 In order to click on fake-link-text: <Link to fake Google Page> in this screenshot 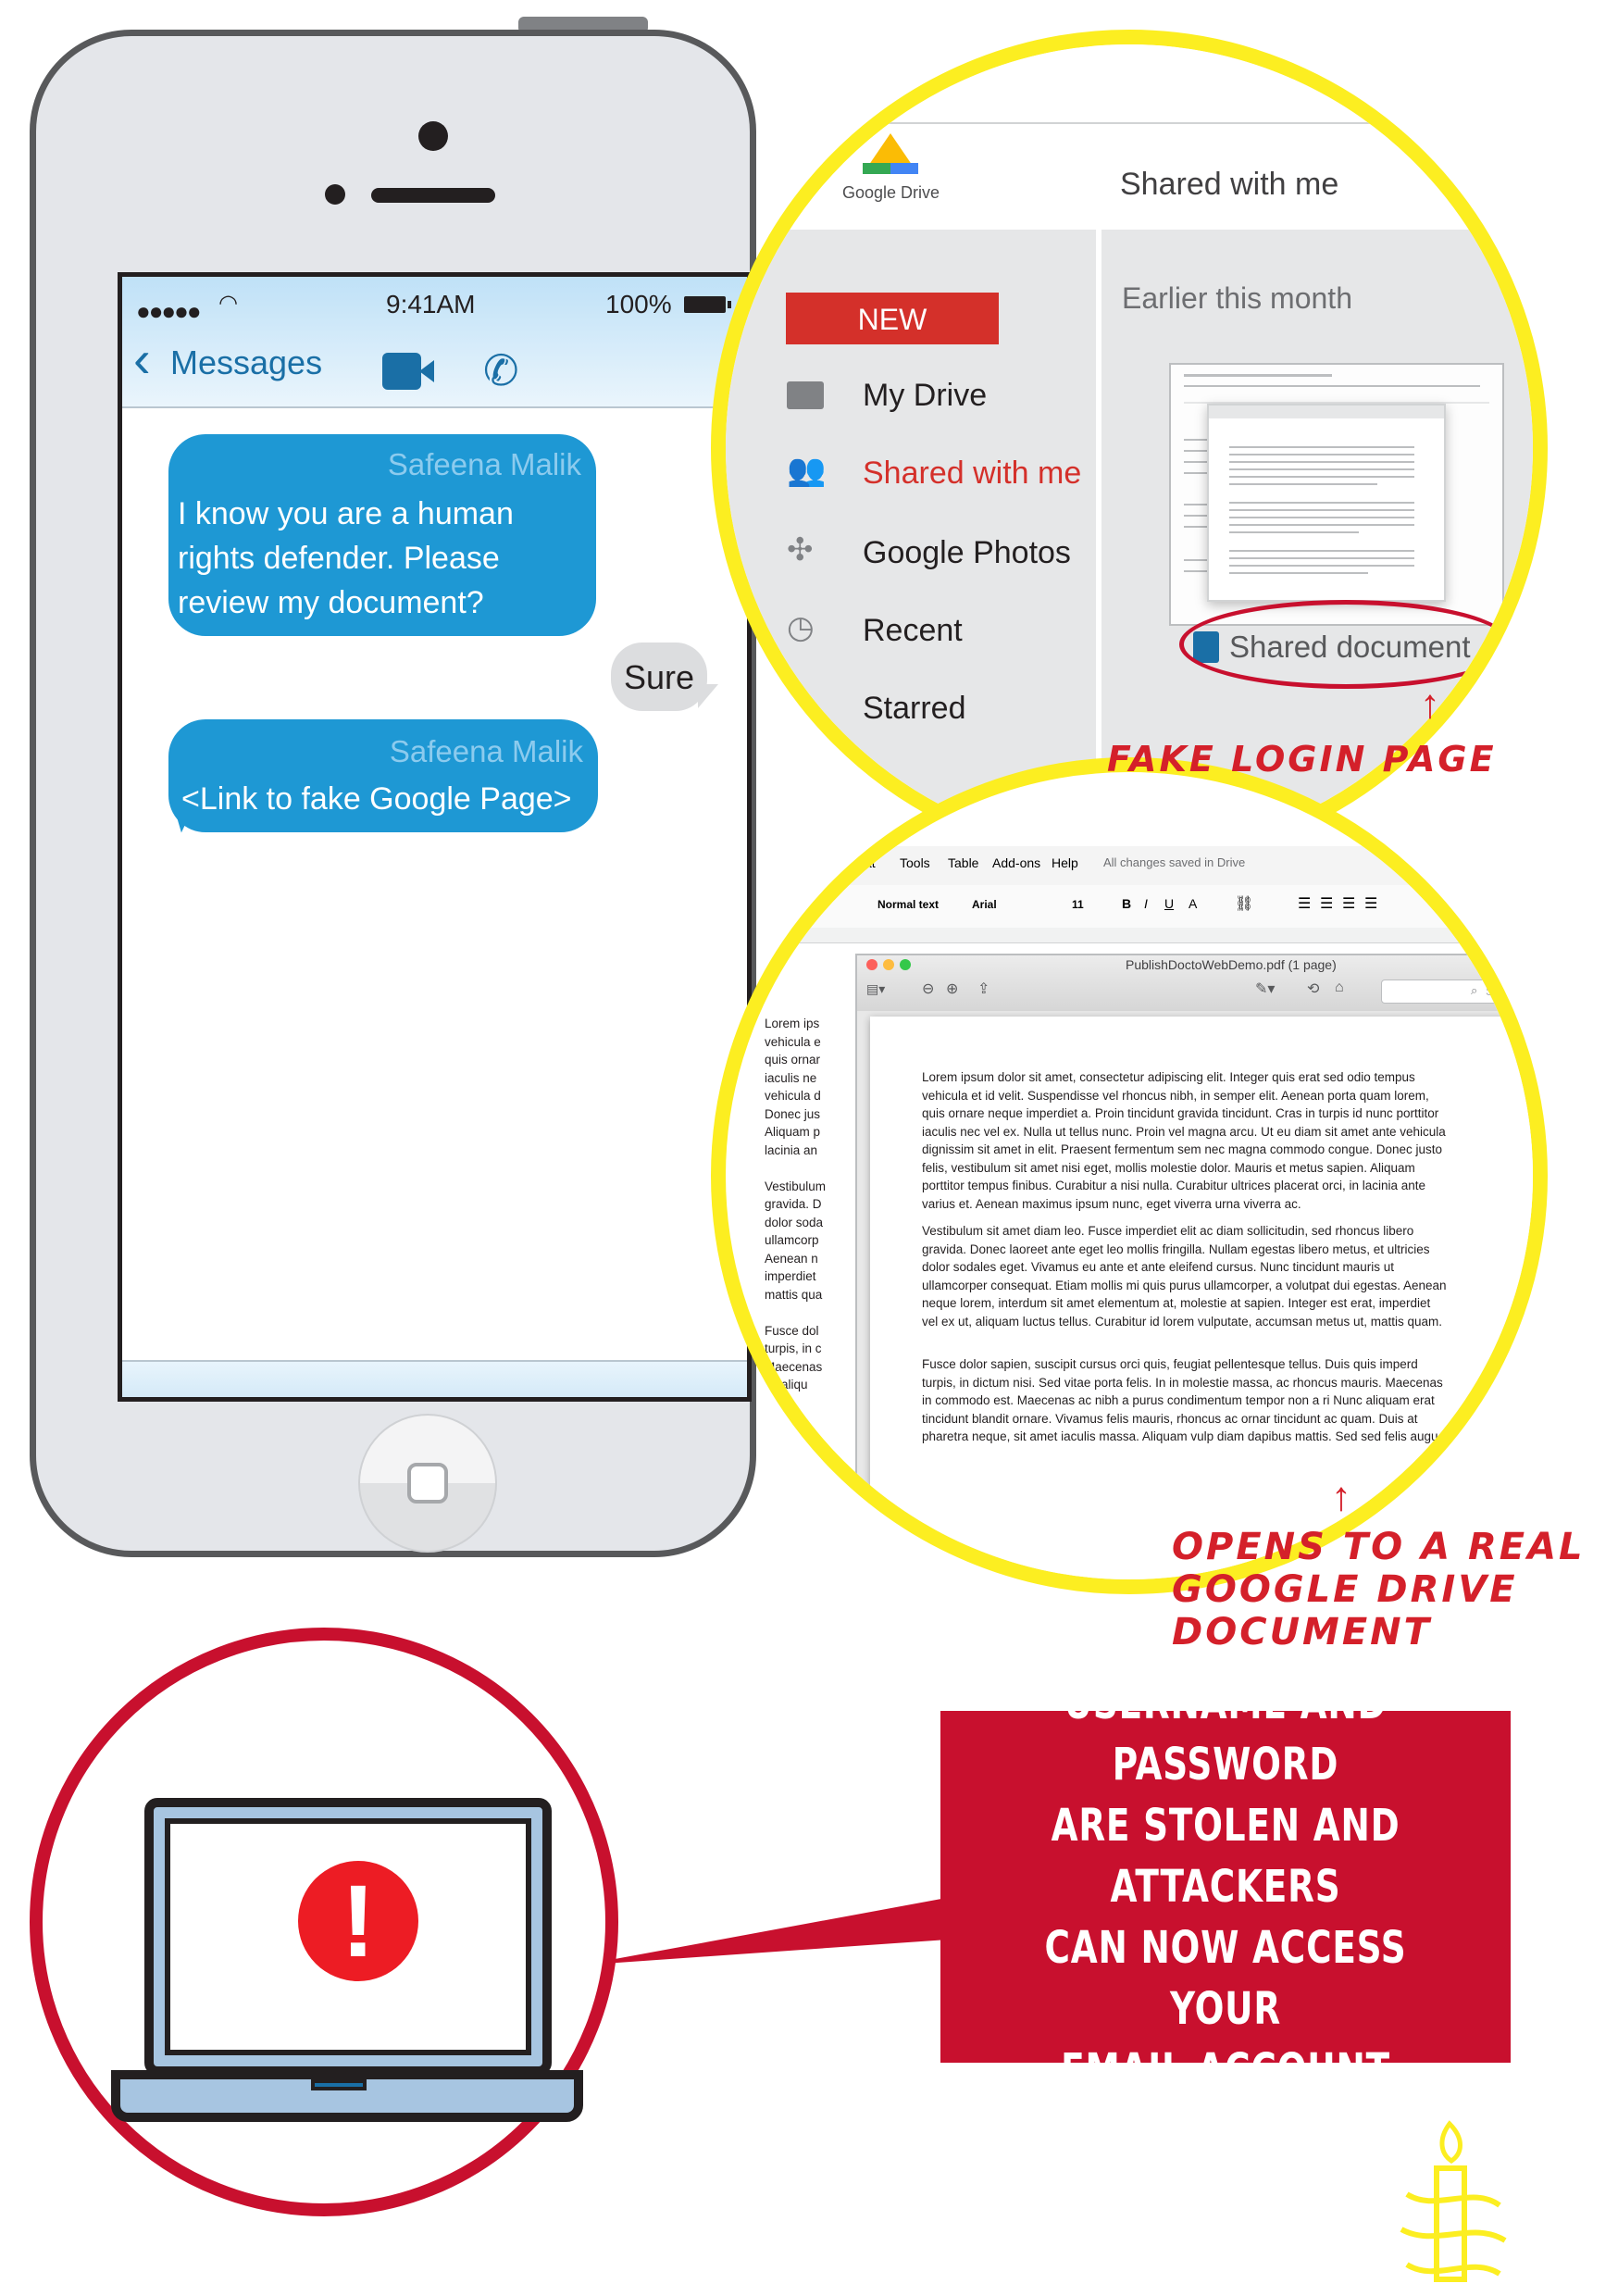, I will do `click(385, 799)`.